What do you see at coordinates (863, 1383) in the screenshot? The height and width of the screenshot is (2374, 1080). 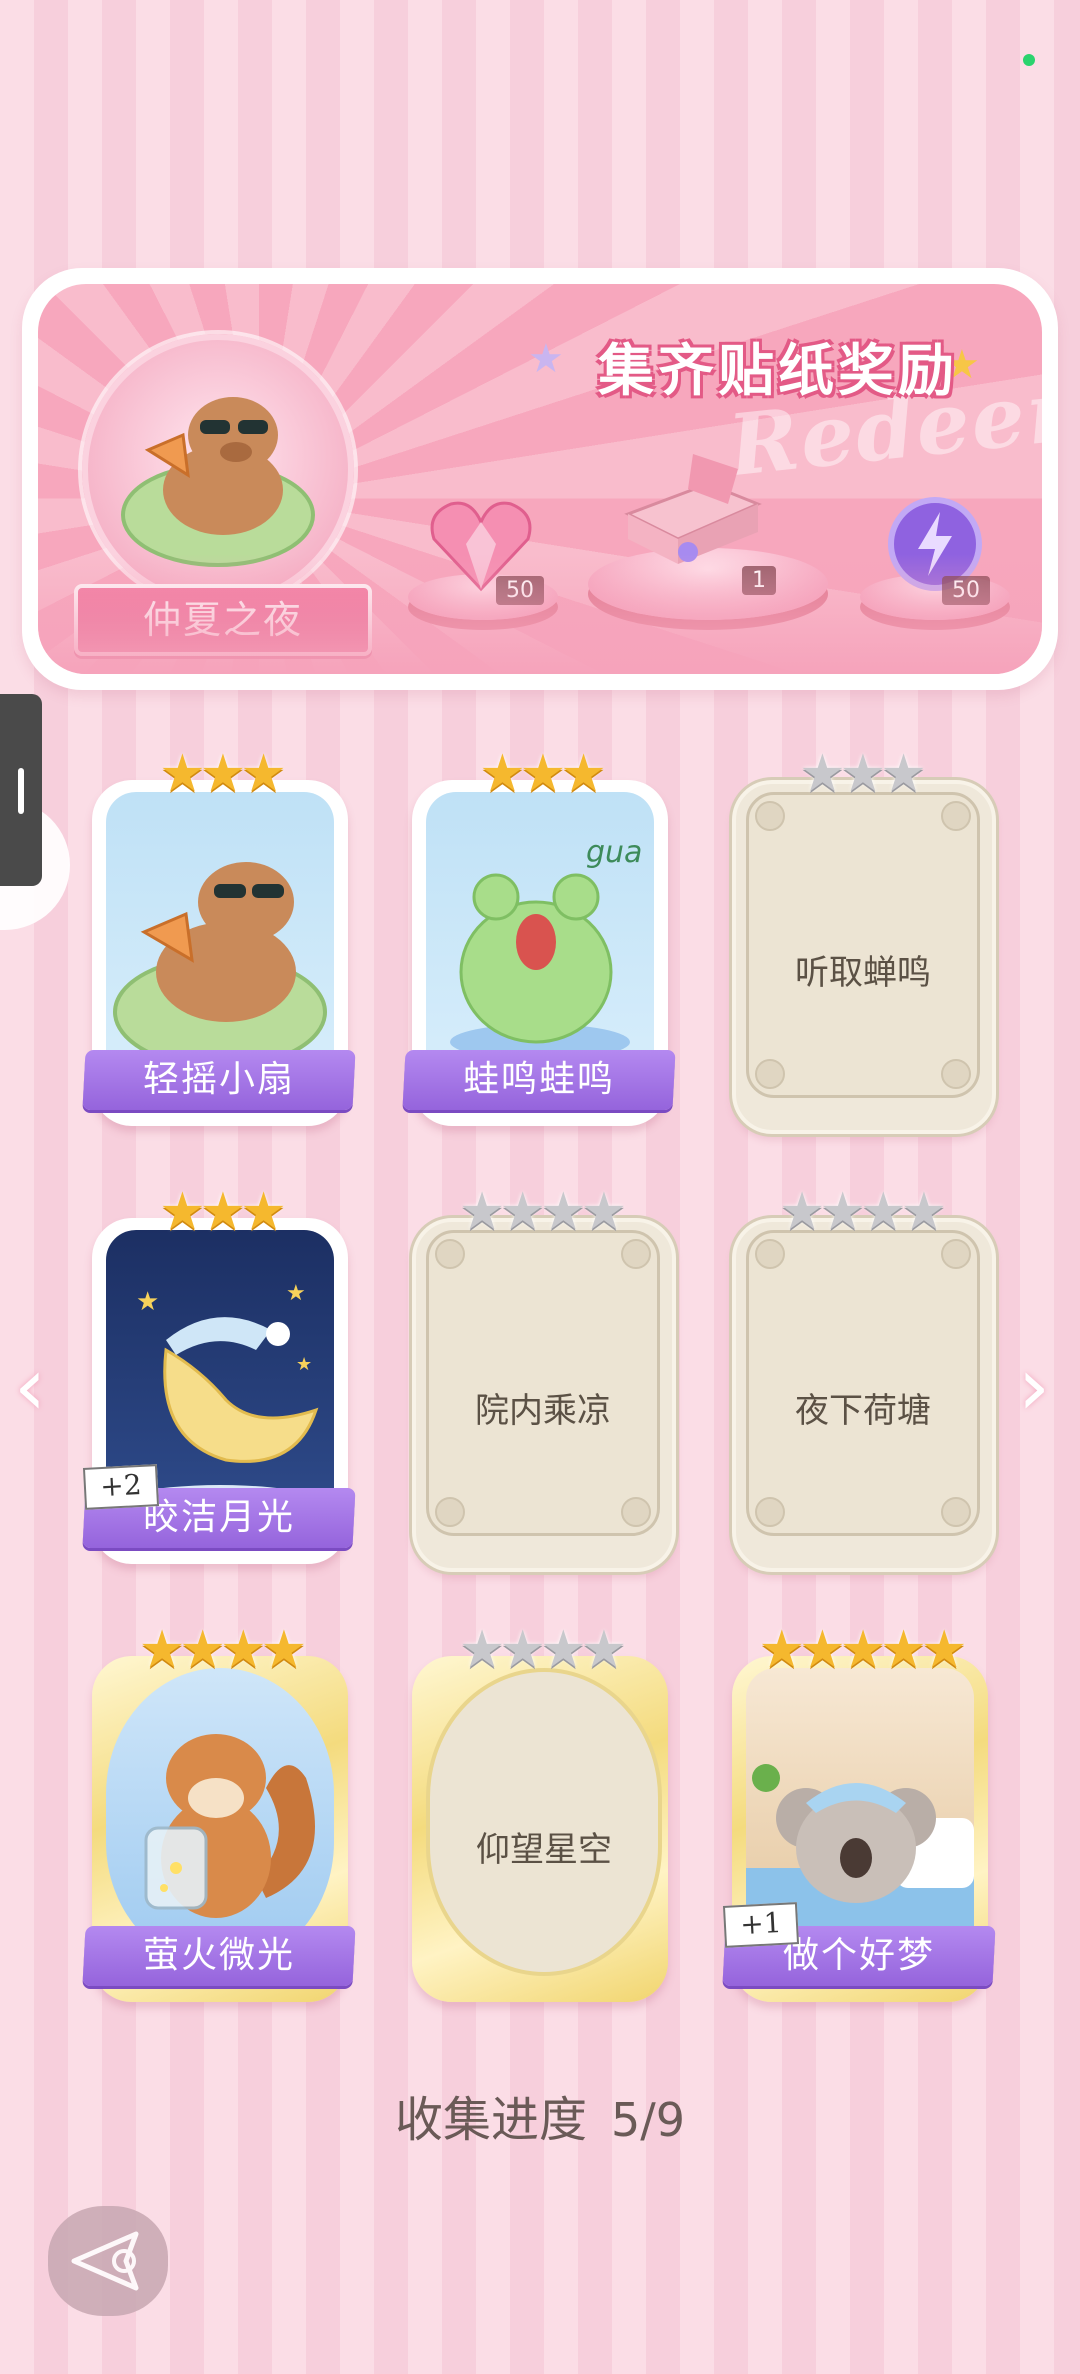 I see `locked-card-face: 夜下荷塘` at bounding box center [863, 1383].